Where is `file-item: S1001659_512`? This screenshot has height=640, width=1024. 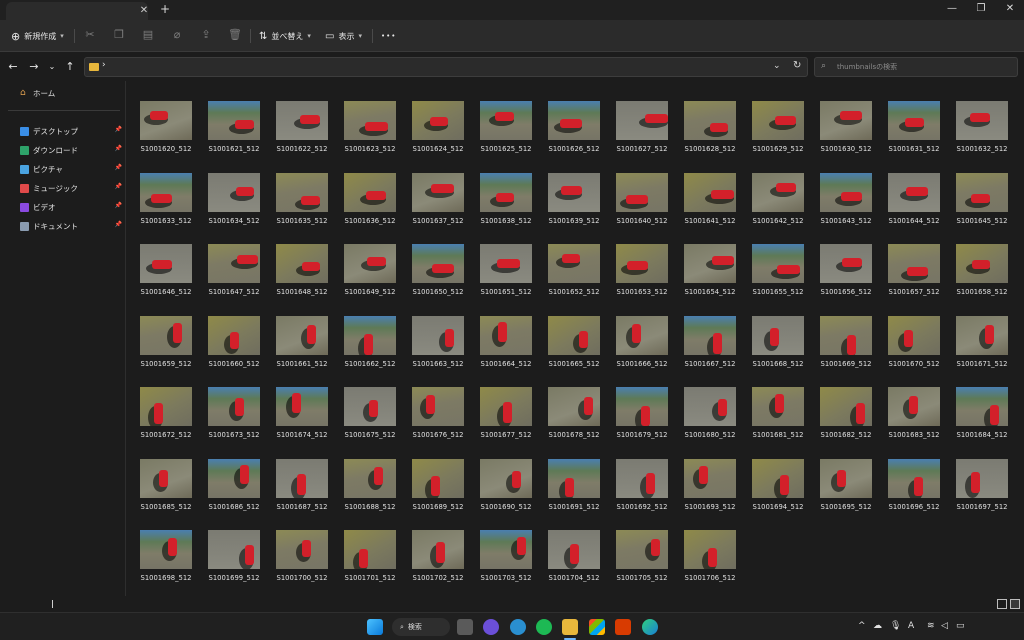 file-item: S1001659_512 is located at coordinates (164, 332).